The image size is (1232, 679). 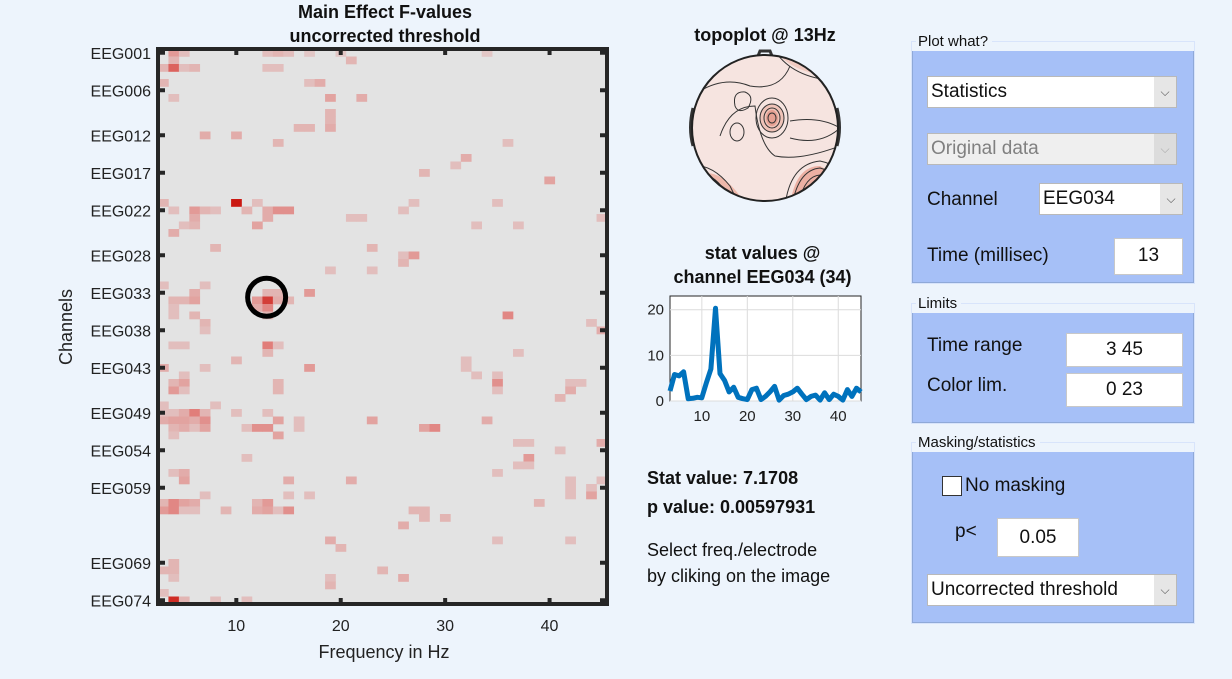 What do you see at coordinates (765, 126) in the screenshot?
I see `topoplot` at bounding box center [765, 126].